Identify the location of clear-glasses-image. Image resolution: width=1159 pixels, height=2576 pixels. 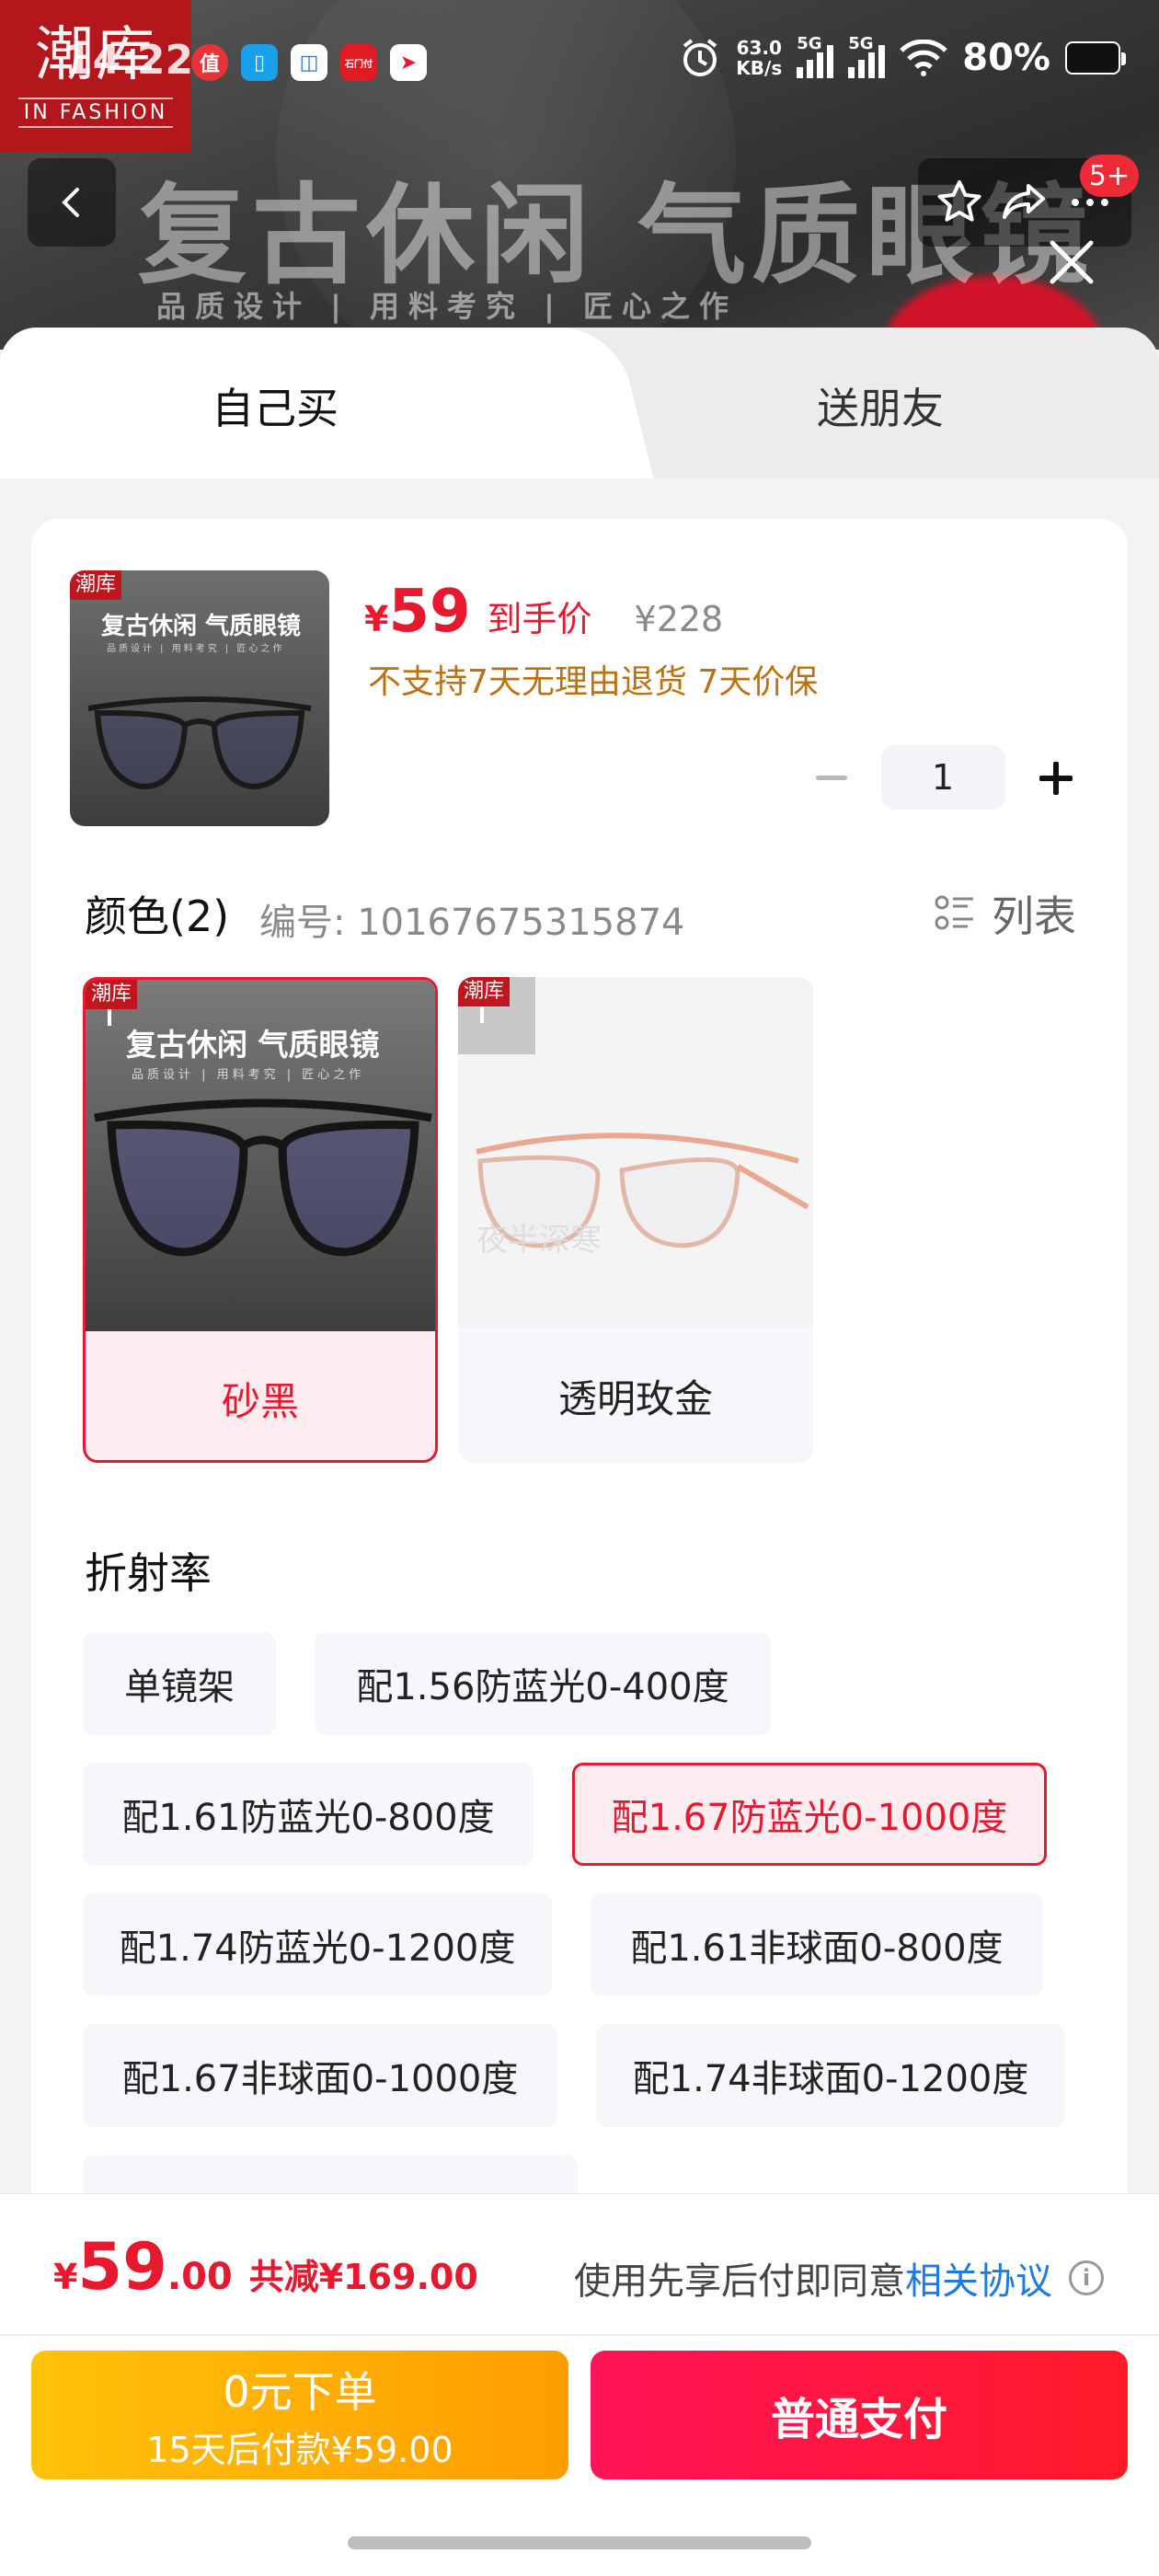
(642, 1190).